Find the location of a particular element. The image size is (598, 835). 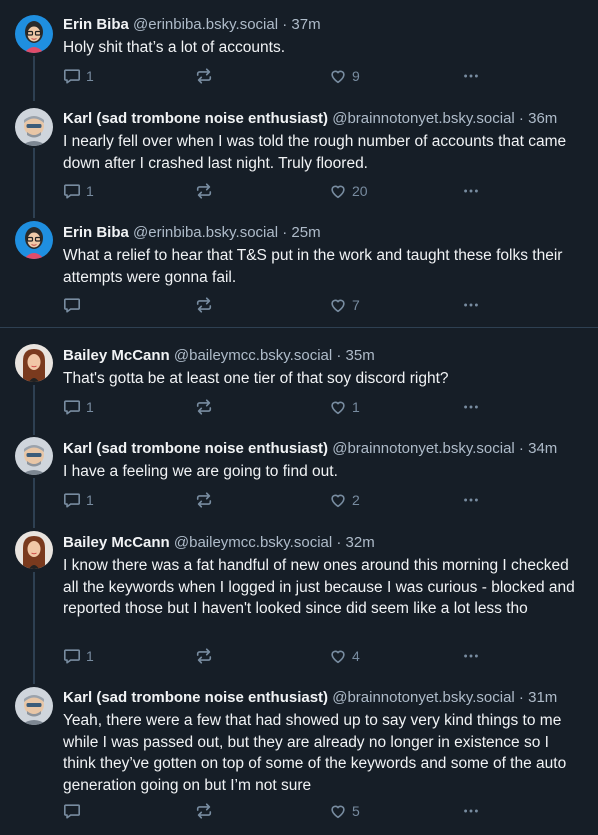

like-button: 4 is located at coordinates (344, 656).